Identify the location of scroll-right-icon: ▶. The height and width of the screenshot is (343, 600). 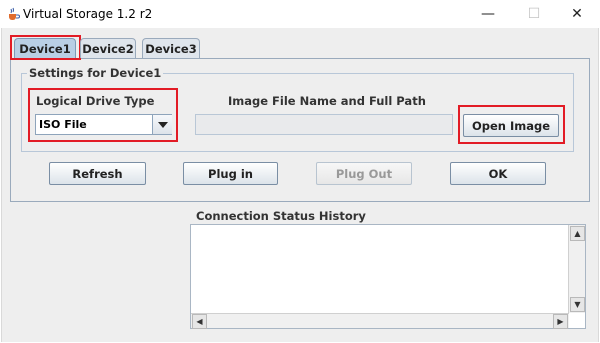
(560, 321).